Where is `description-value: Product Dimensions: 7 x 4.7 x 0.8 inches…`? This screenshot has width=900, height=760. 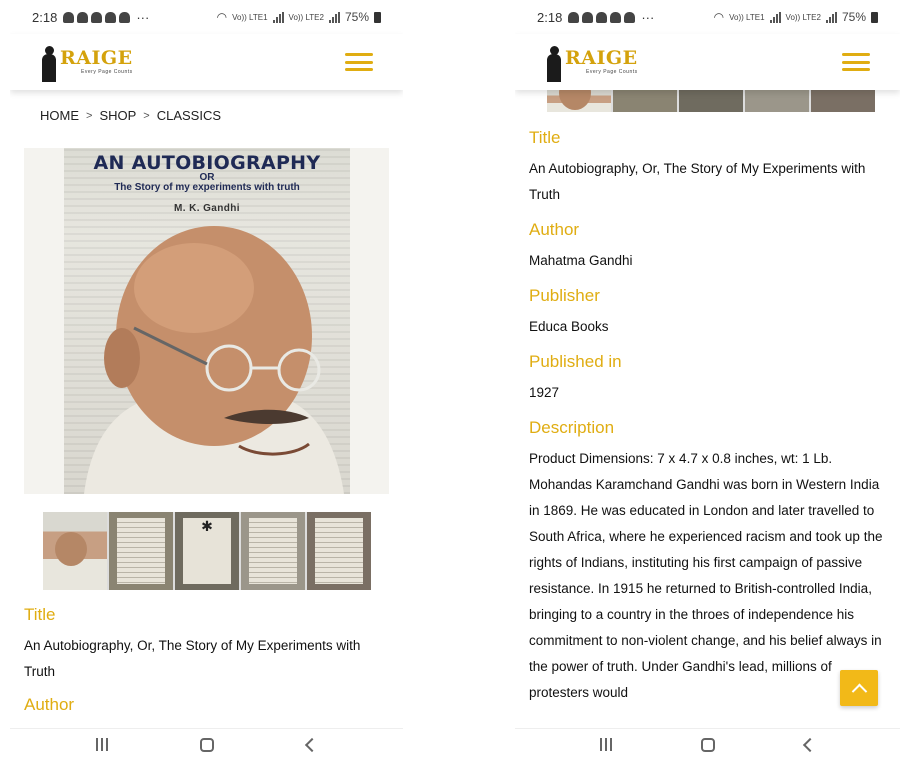 description-value: Product Dimensions: 7 x 4.7 x 0.8 inches… is located at coordinates (706, 575).